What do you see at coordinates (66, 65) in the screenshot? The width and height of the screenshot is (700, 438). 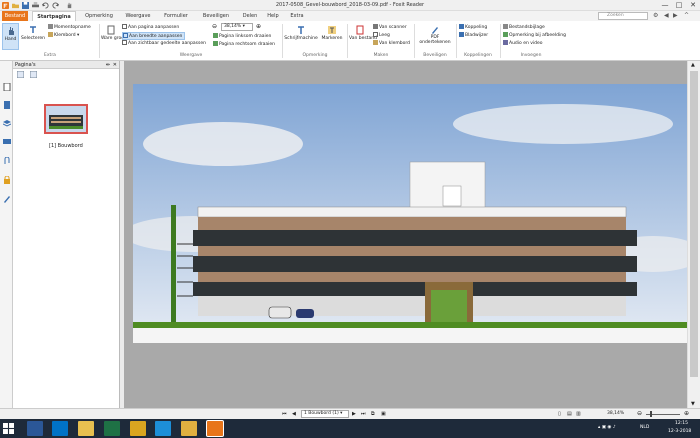 I see `panel-header: Pagina's ⇹ ✕` at bounding box center [66, 65].